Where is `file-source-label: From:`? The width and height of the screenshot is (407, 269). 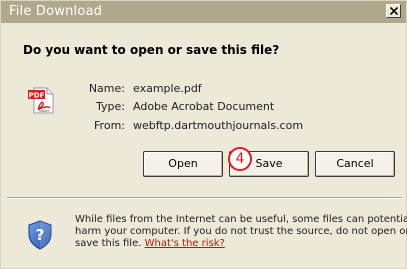
file-source-label: From: is located at coordinates (109, 125).